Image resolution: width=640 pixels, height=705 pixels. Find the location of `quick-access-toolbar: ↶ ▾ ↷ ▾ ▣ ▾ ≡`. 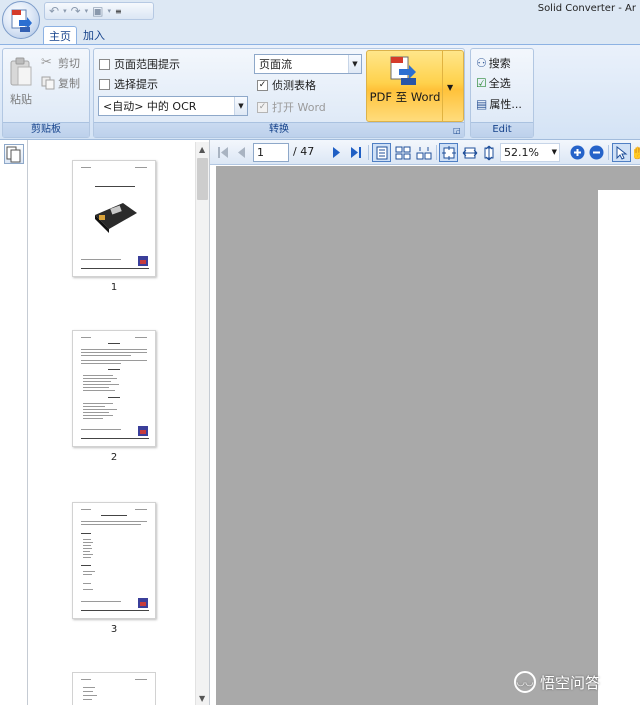

quick-access-toolbar: ↶ ▾ ↷ ▾ ▣ ▾ ≡ is located at coordinates (99, 11).